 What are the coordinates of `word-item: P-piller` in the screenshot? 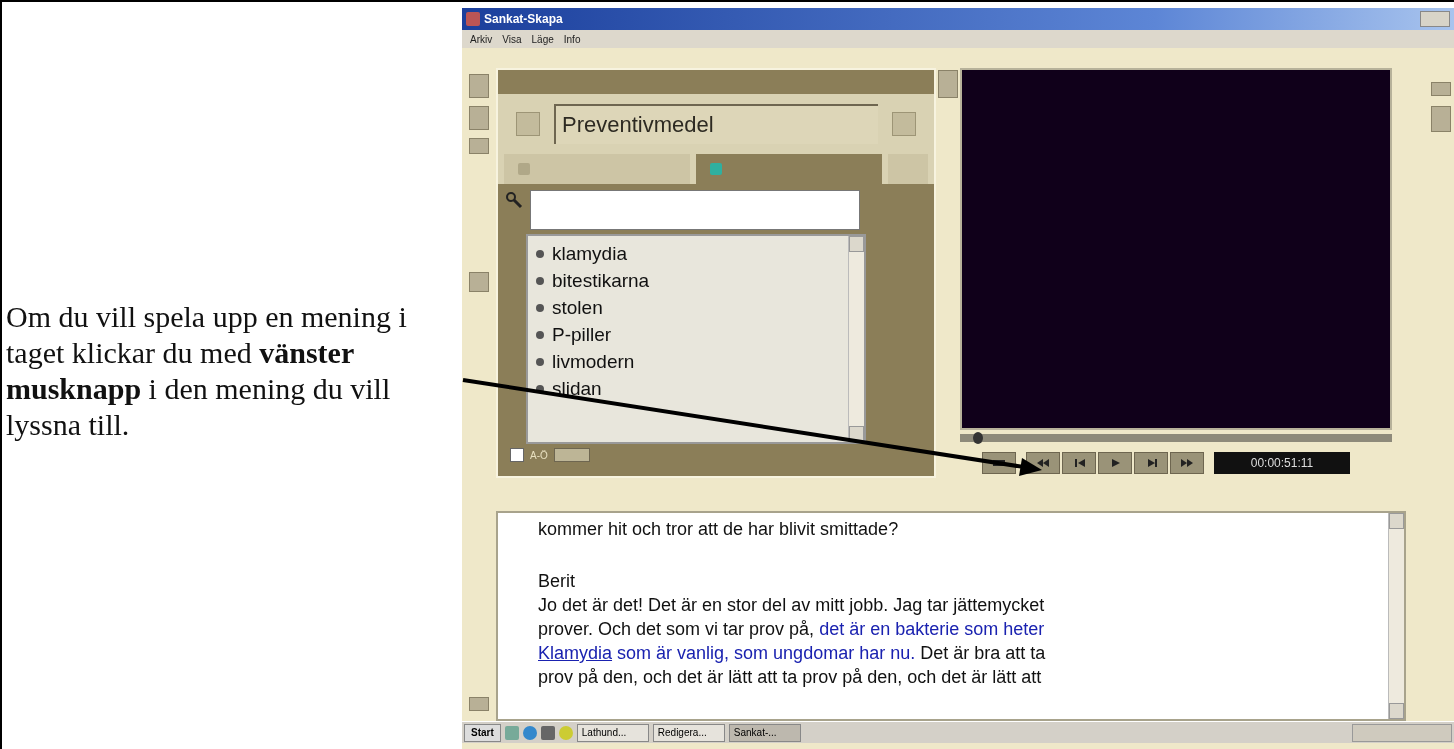 It's located at (582, 334).